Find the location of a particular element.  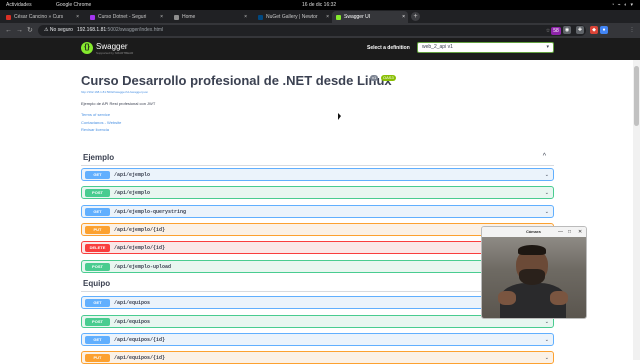

tab-title: NuGet Gallery | Newtor is located at coordinates (292, 17).